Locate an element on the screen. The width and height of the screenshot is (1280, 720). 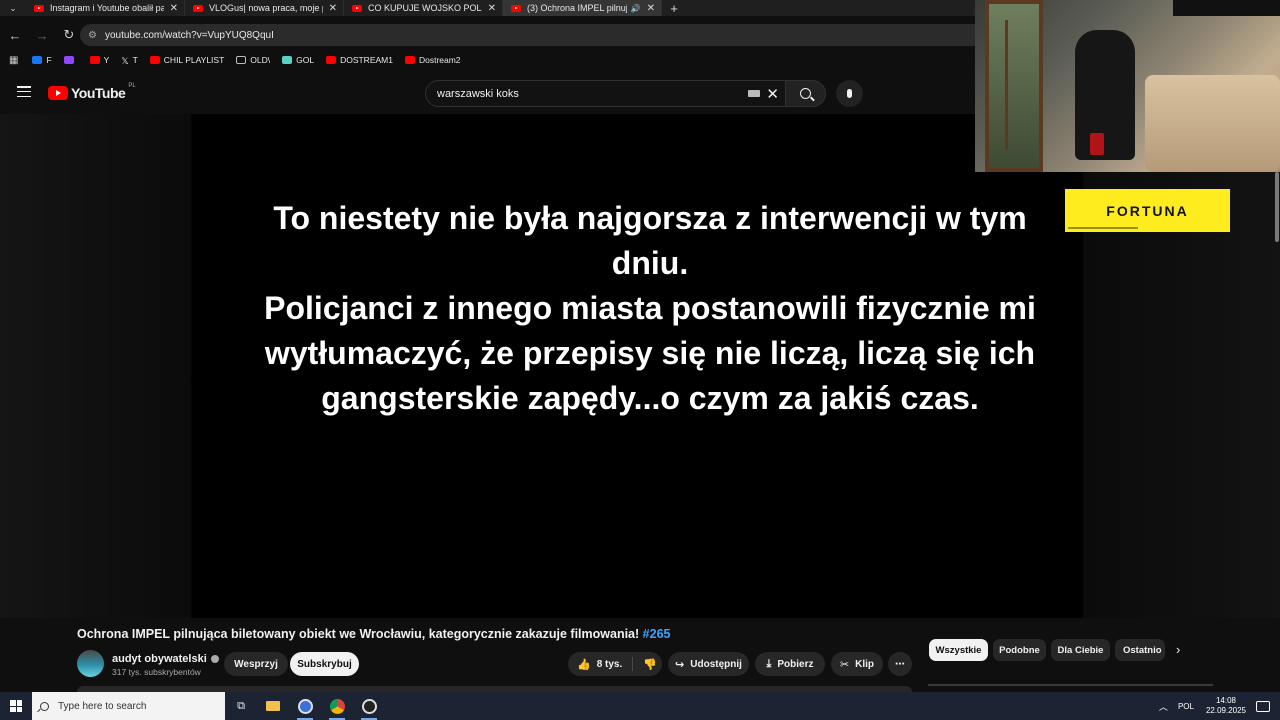
browser-tab-1: Instagram i Youtube obalił państwo ✕ is located at coordinates (105, 8).